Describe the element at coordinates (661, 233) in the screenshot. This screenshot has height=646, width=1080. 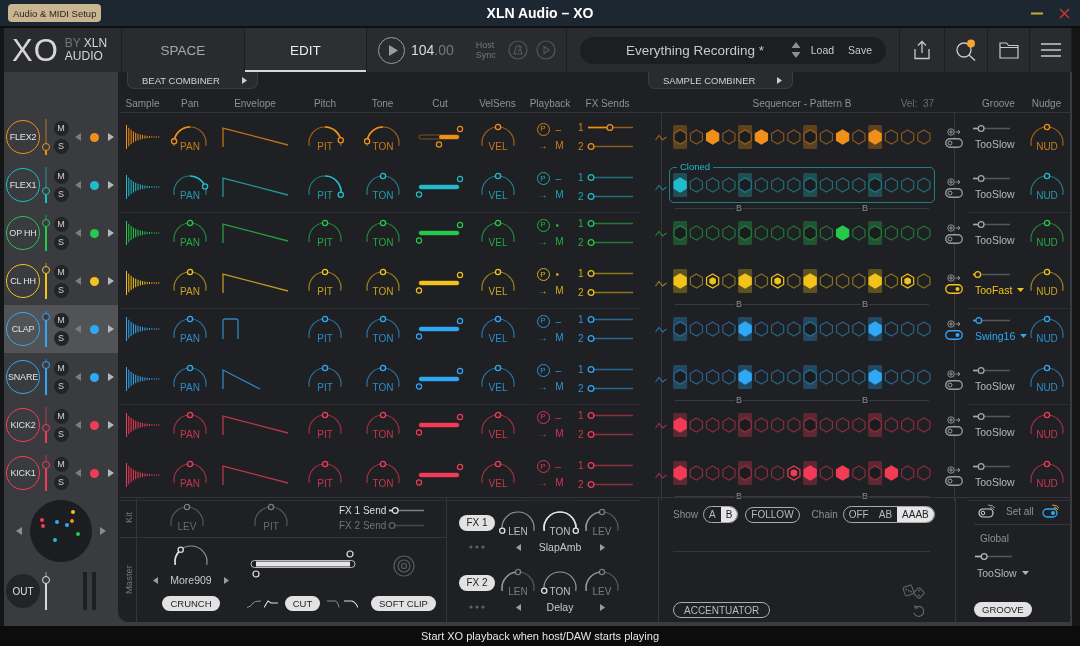
I see `wave-icon` at that location.